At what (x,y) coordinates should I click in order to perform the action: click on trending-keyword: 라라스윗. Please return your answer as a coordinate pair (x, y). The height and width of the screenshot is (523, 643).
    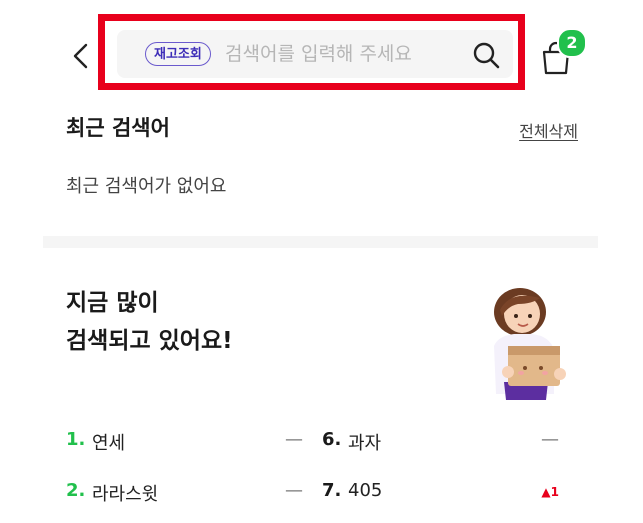
    Looking at the image, I should click on (125, 494).